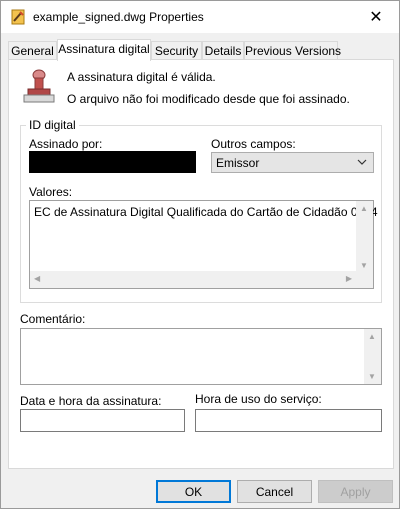  Describe the element at coordinates (355, 491) in the screenshot. I see `apply-button: Apply` at that location.